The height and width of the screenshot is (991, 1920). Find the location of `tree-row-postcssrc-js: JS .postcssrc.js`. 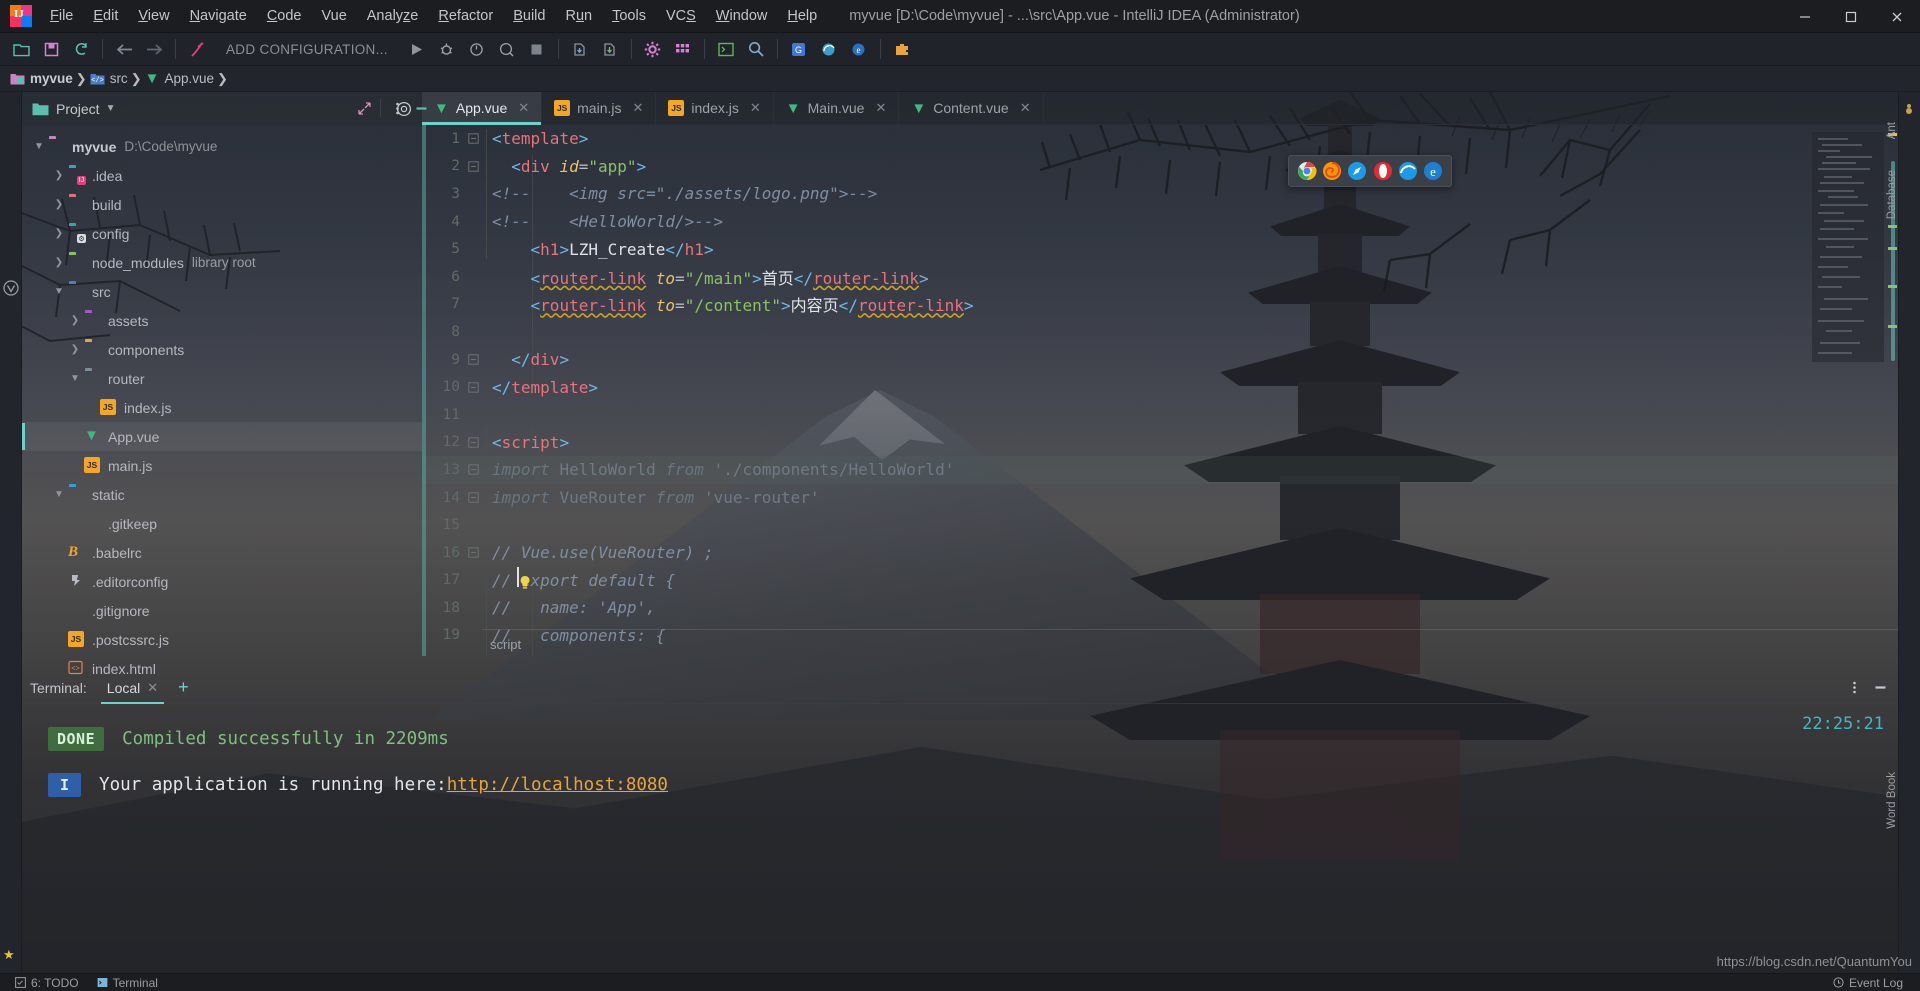

tree-row-postcssrc-js: JS .postcssrc.js is located at coordinates (222, 639).